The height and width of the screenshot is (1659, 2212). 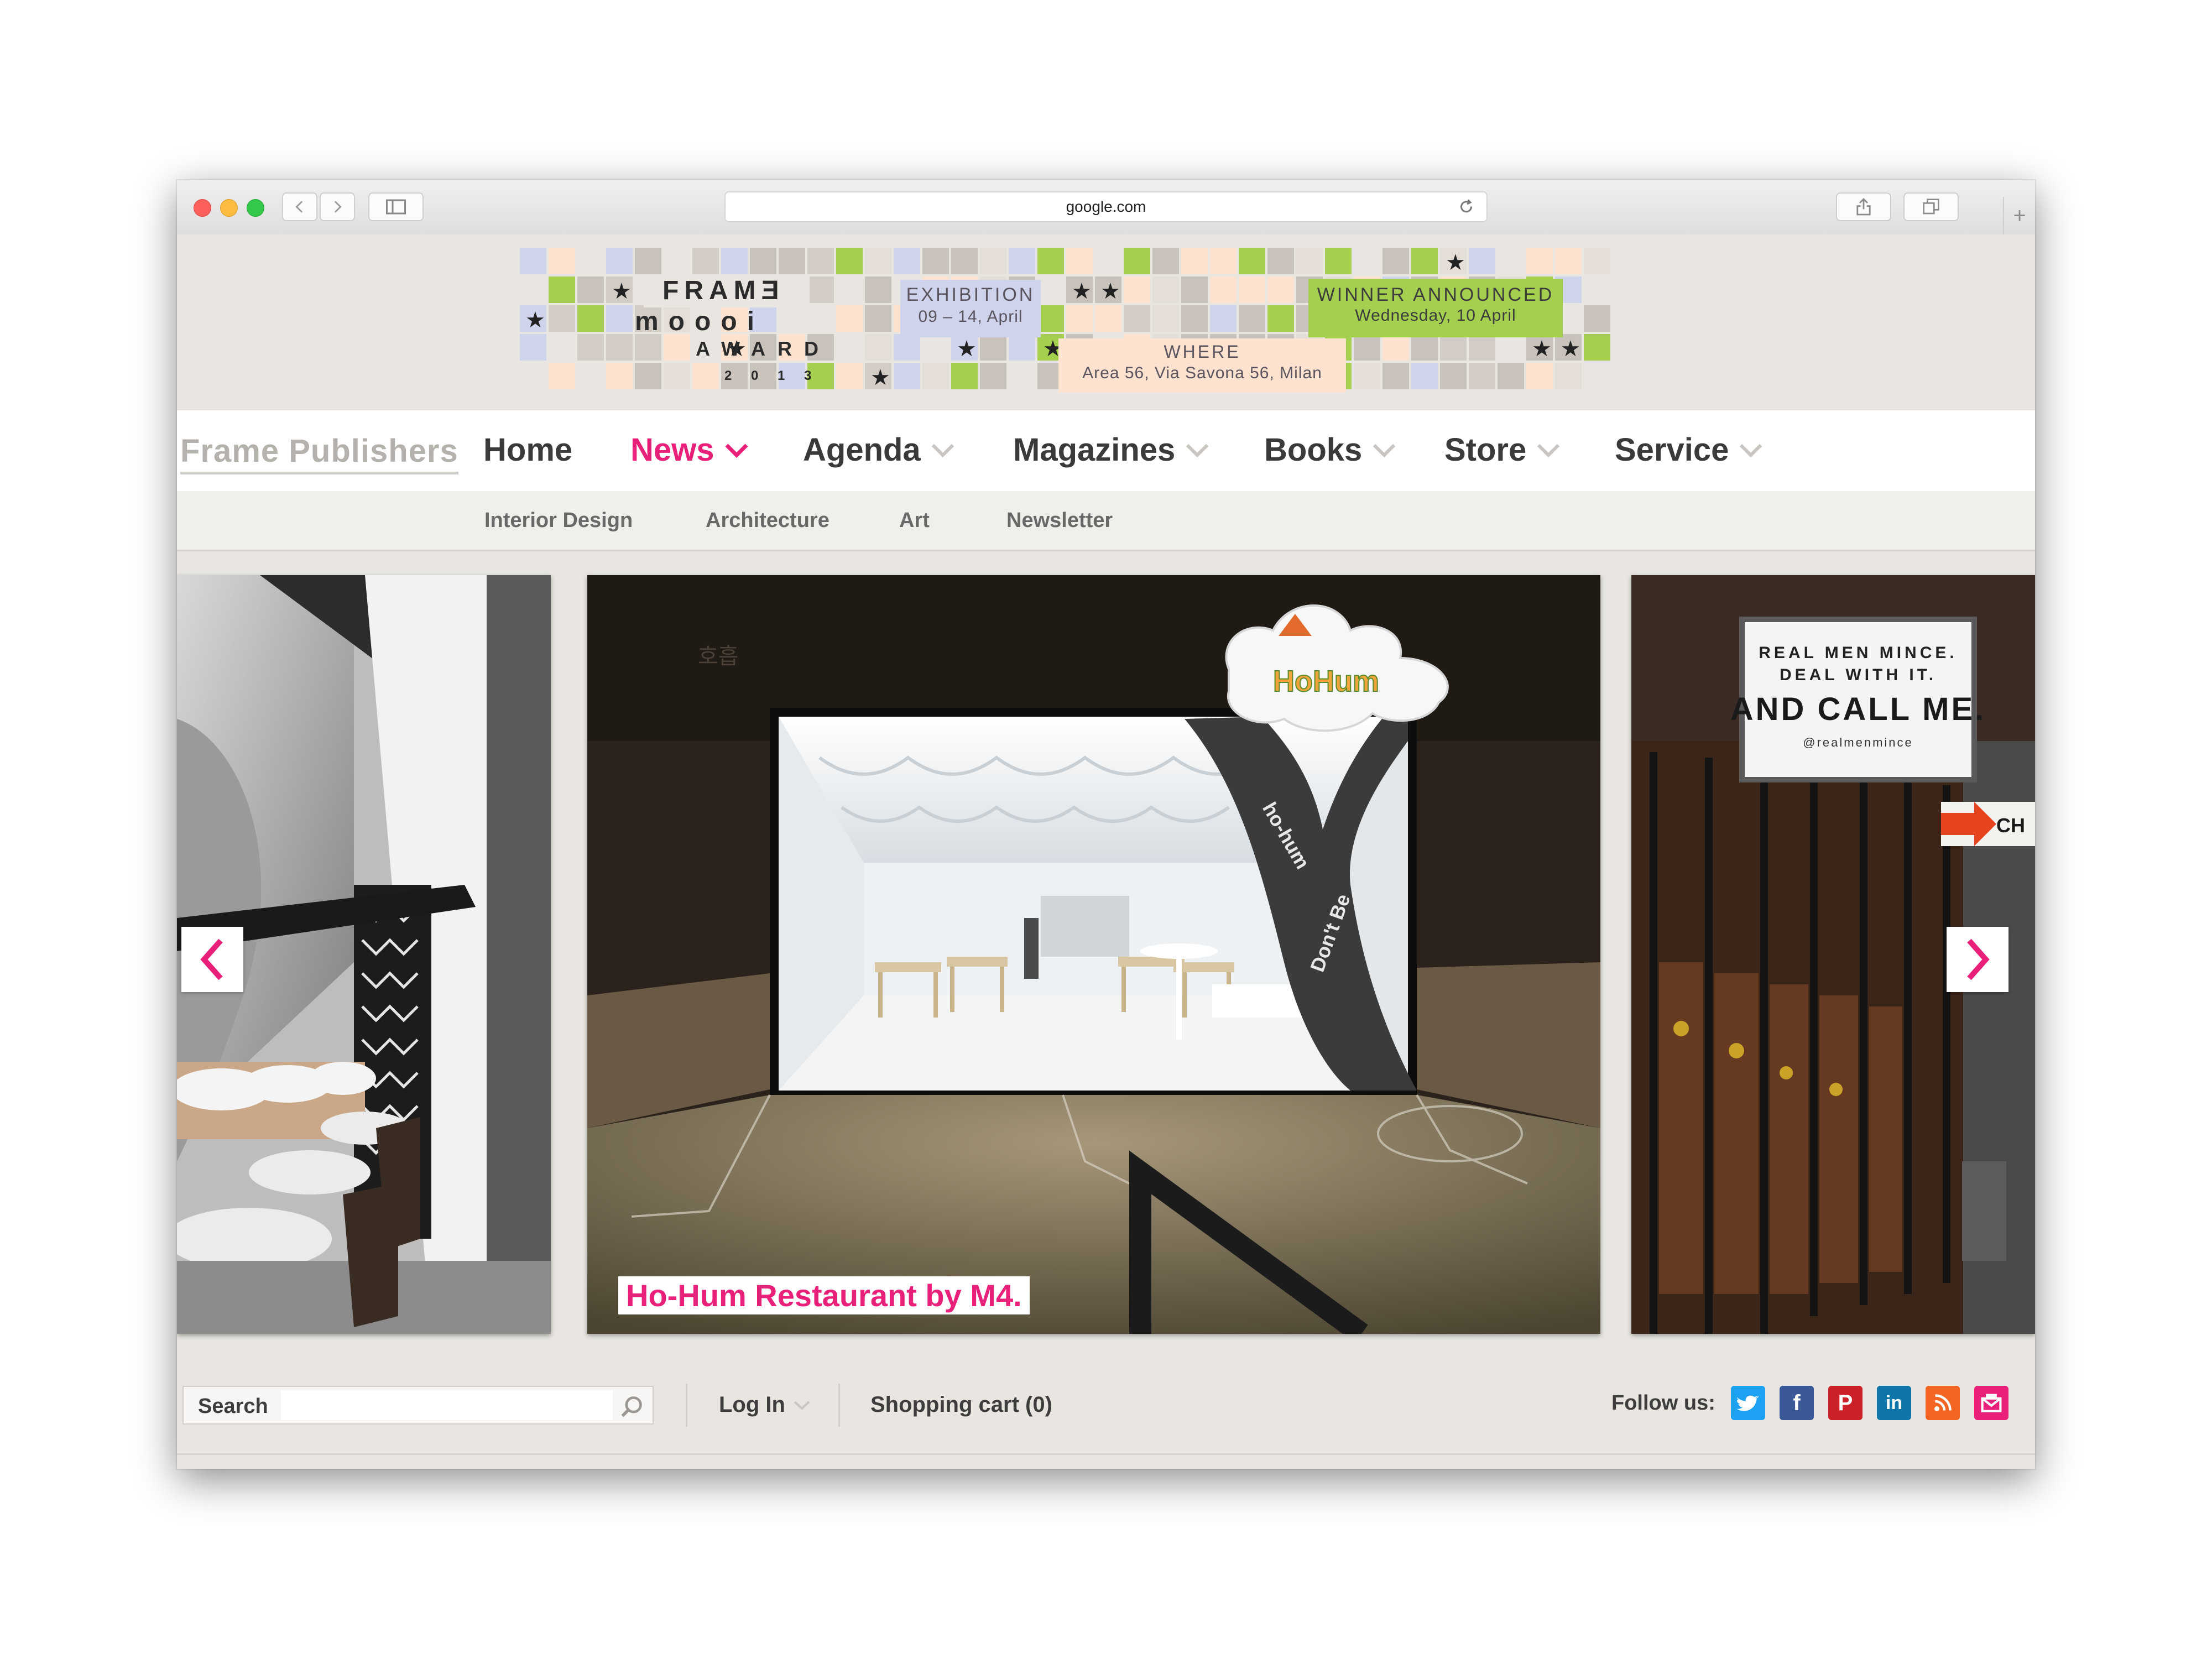 I want to click on slider-previous-button, so click(x=212, y=960).